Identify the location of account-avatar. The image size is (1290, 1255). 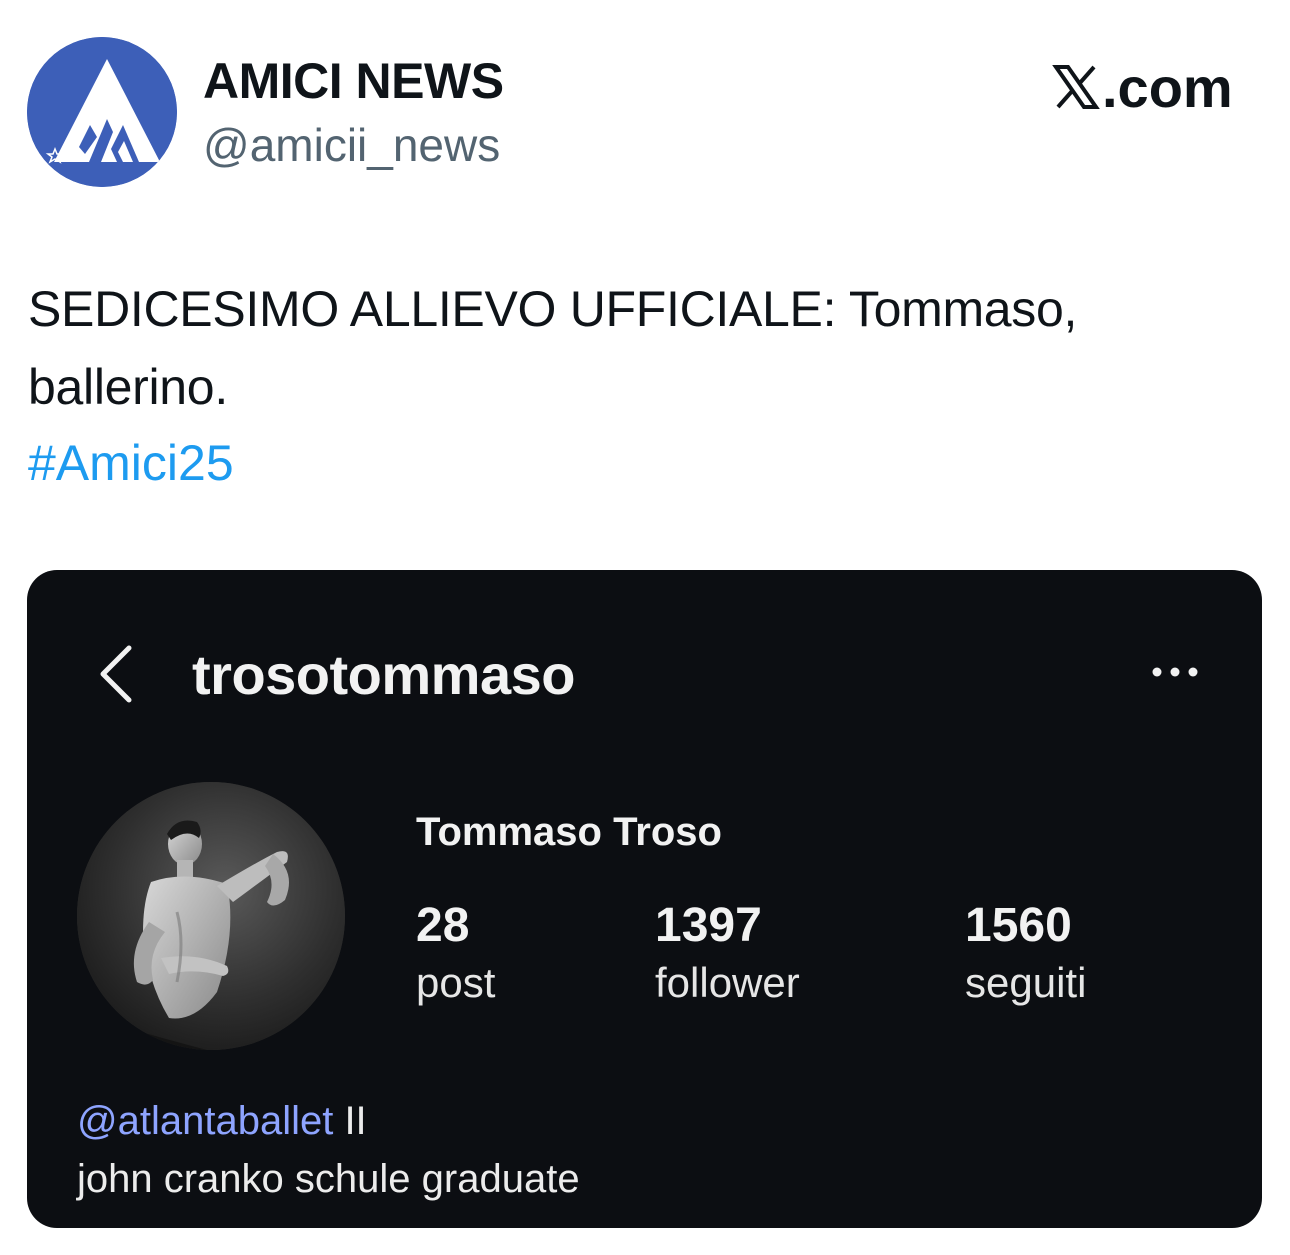
(102, 112).